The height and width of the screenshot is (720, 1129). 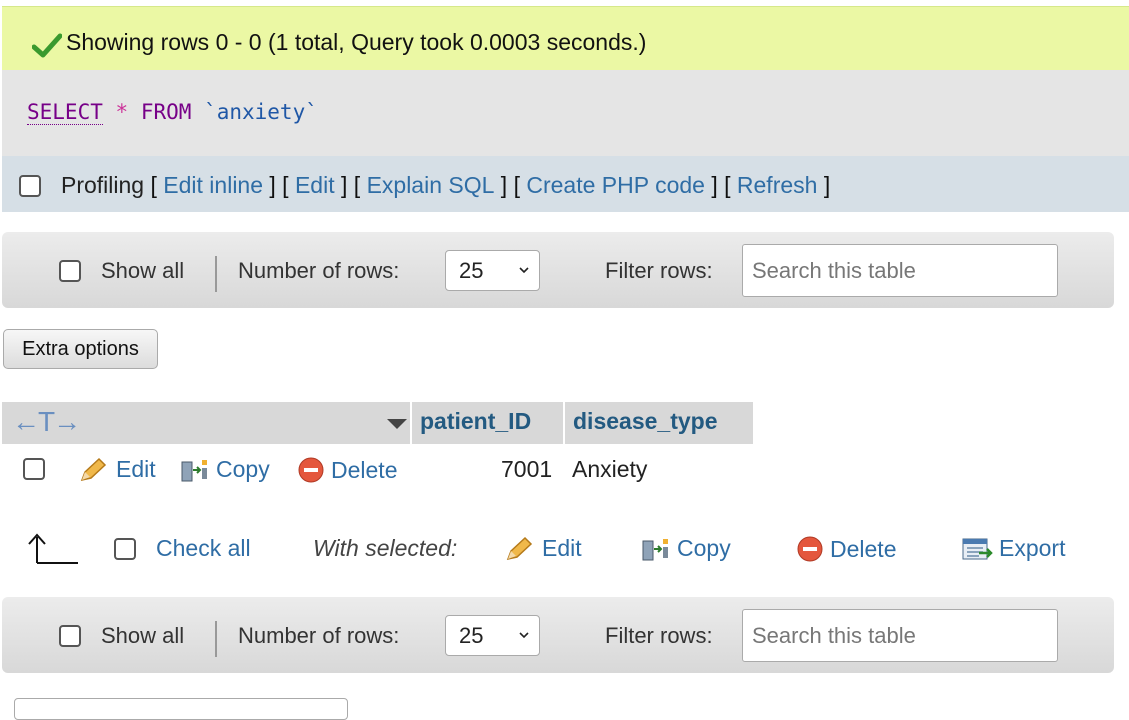 What do you see at coordinates (34, 469) in the screenshot?
I see `row-checkbox` at bounding box center [34, 469].